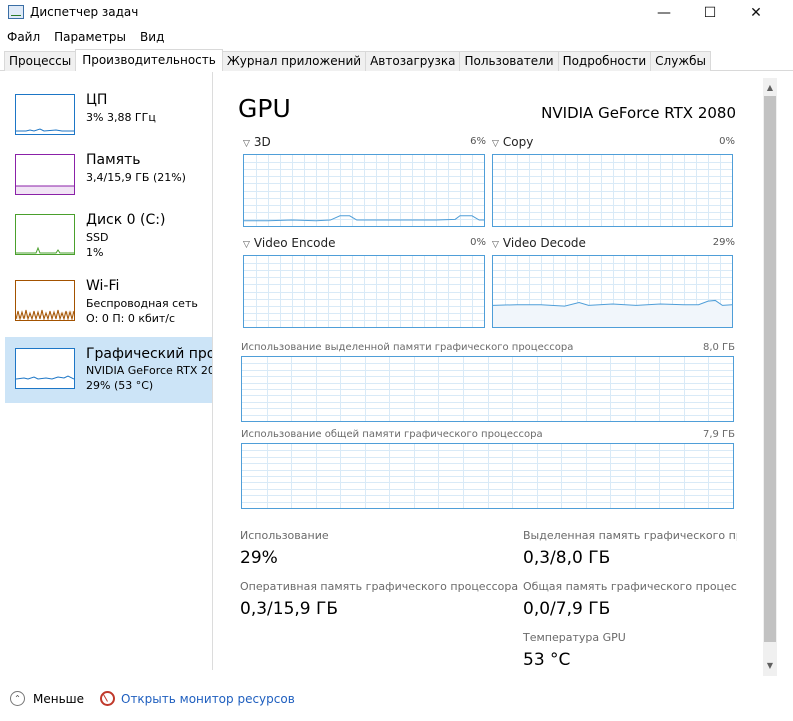  What do you see at coordinates (126, 220) in the screenshot?
I see `sidebar-disk-title: Диск 0 (C:)` at bounding box center [126, 220].